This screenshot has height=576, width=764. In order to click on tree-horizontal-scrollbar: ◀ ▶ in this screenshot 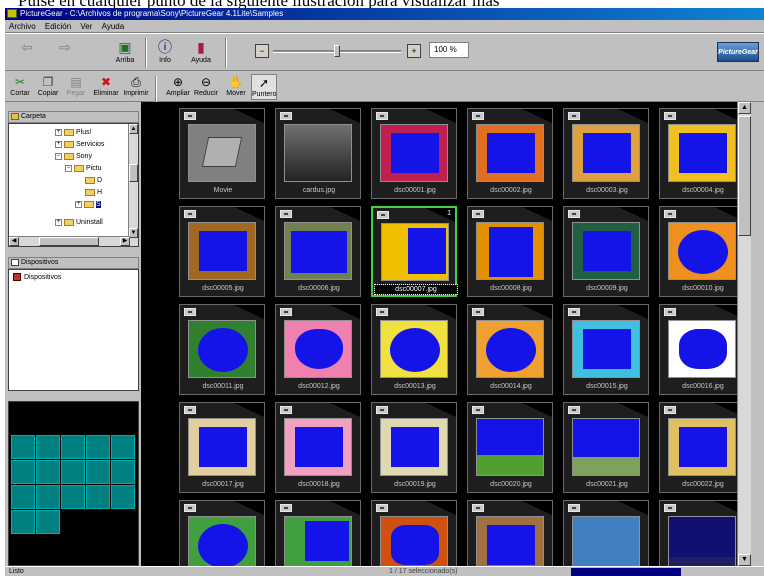, I will do `click(69, 241)`.